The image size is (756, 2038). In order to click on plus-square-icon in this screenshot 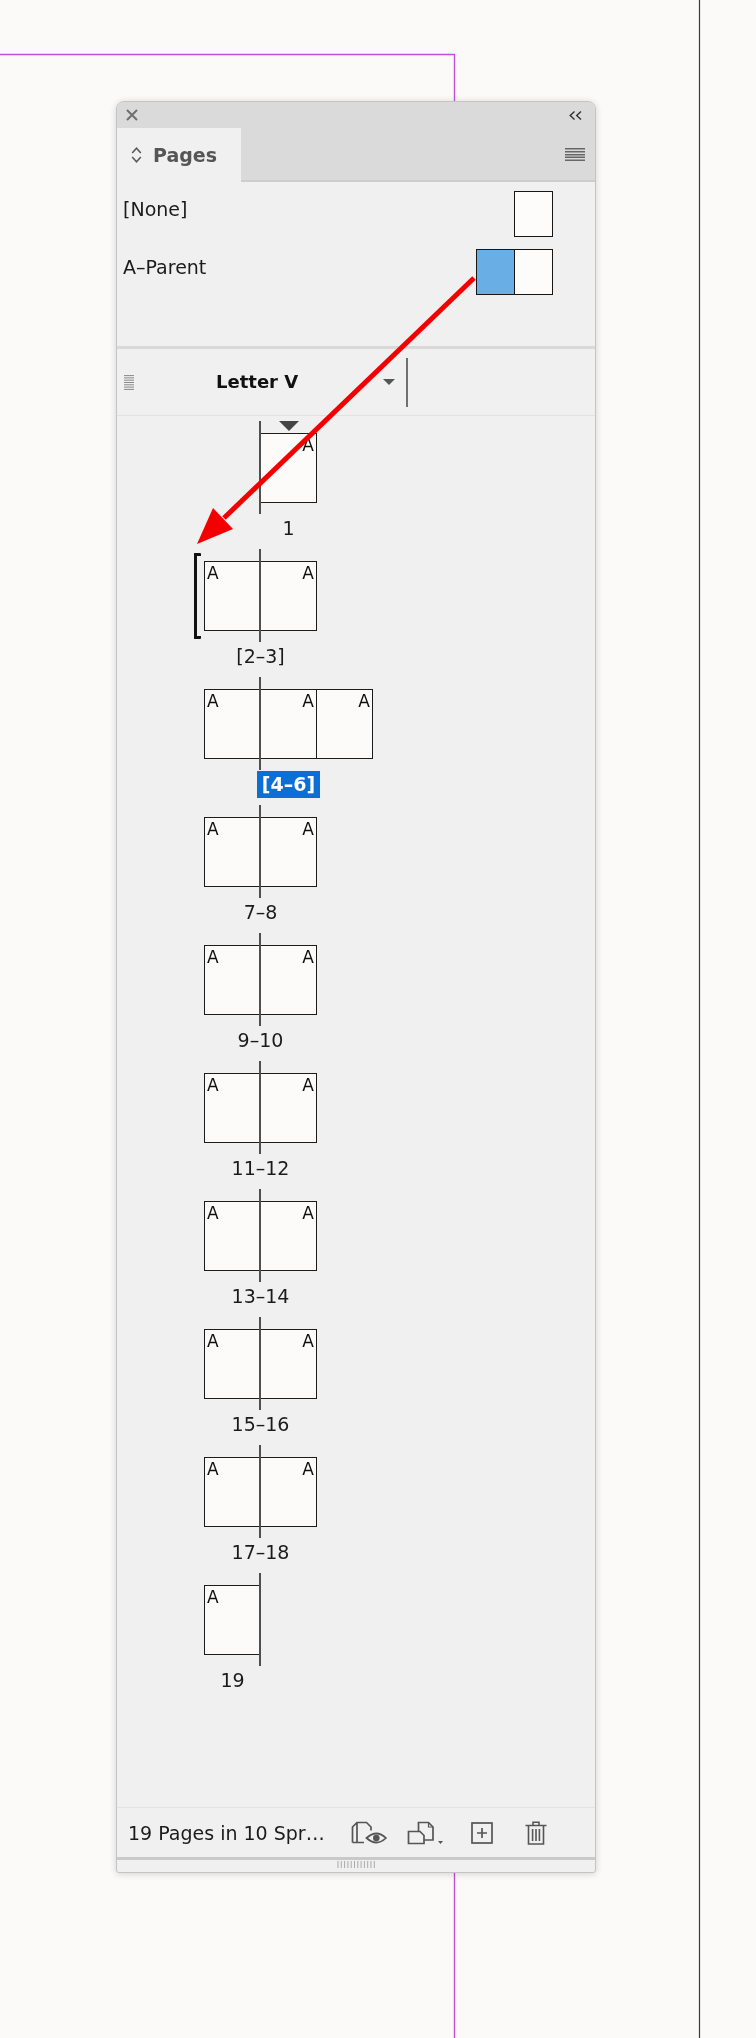, I will do `click(481, 1832)`.